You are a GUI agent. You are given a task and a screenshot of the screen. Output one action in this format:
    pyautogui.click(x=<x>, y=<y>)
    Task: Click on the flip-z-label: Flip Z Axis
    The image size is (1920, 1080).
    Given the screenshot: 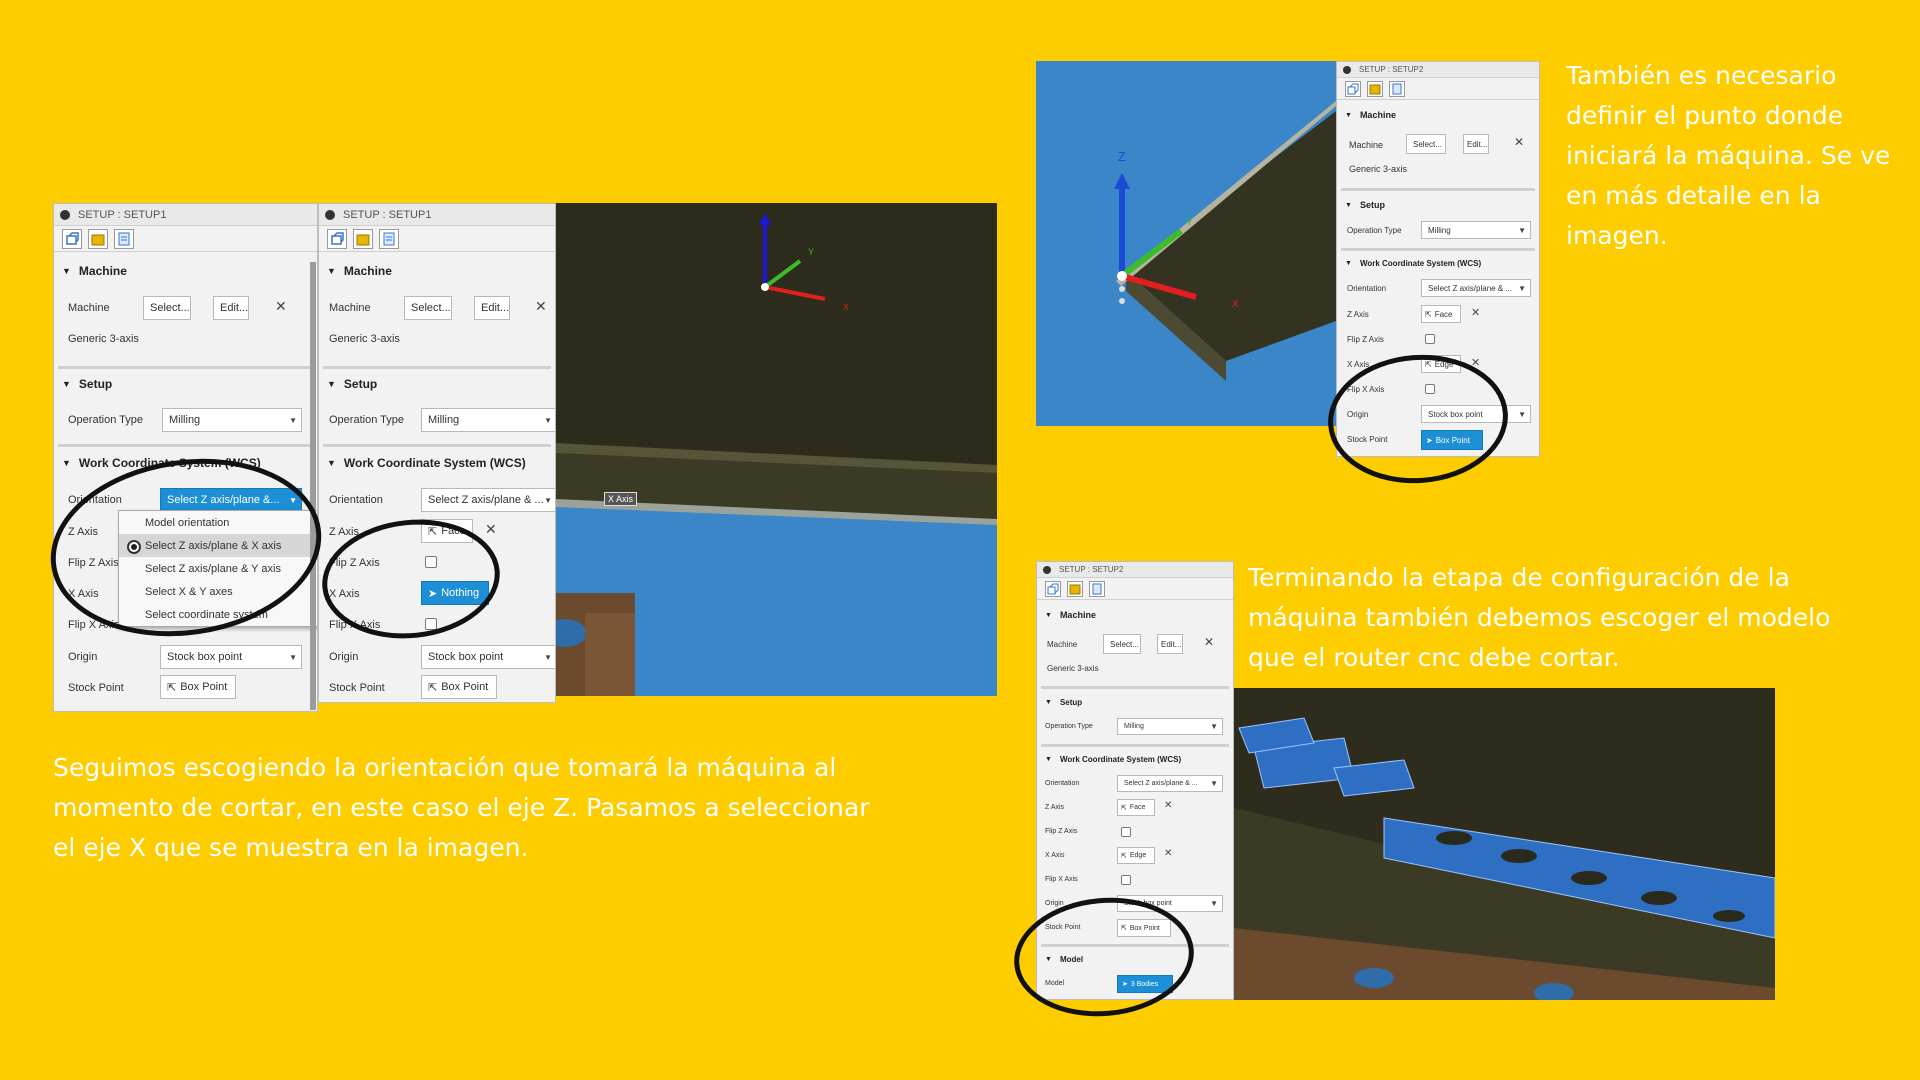 What is the action you would take?
    pyautogui.click(x=1365, y=339)
    